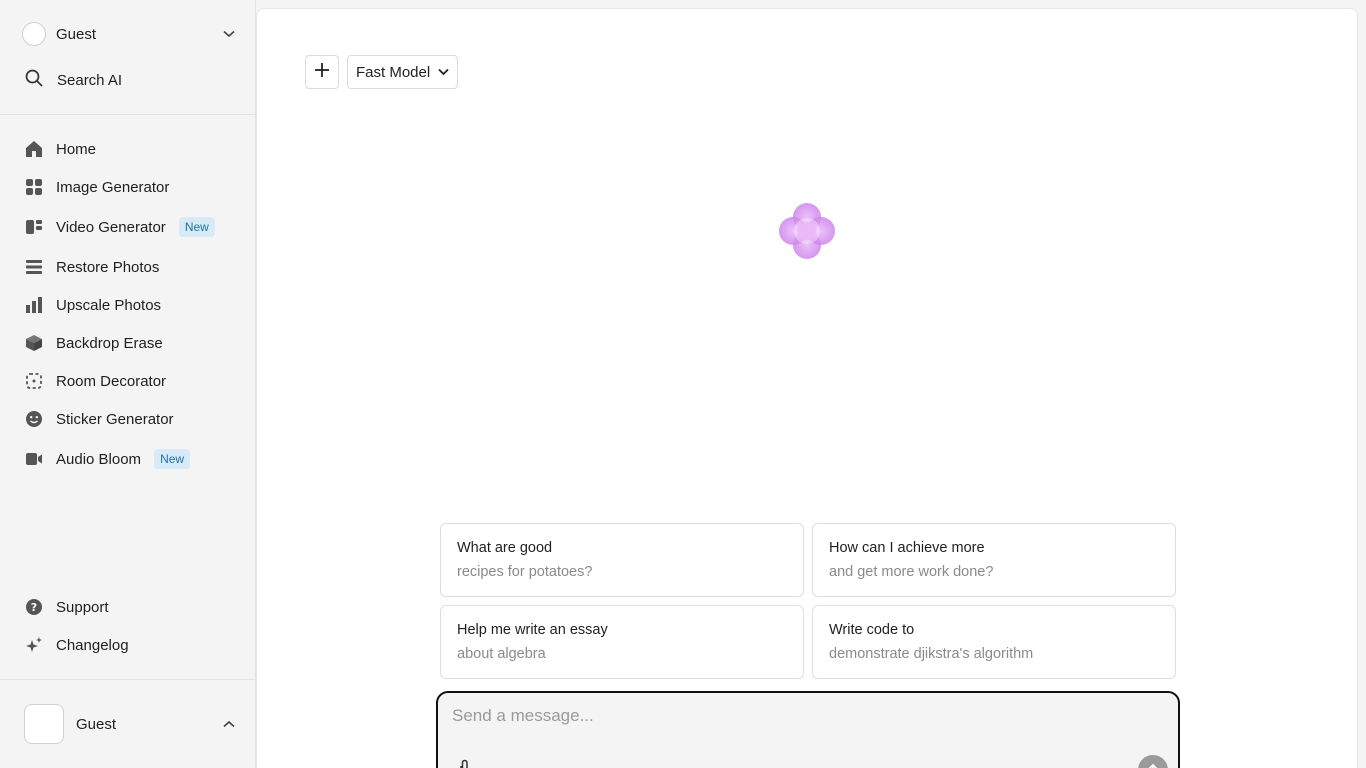  Describe the element at coordinates (1153, 765) in the screenshot. I see `arrow-up-icon` at that location.